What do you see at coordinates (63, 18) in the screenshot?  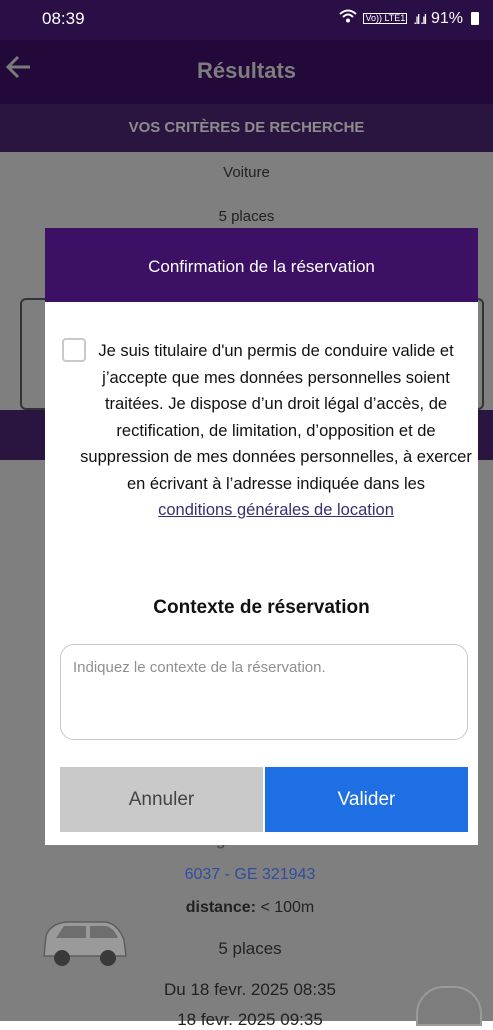 I see `status-time: 08:39` at bounding box center [63, 18].